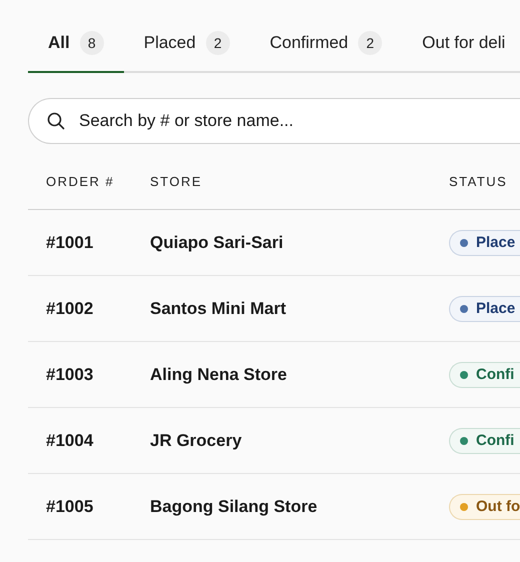 This screenshot has height=562, width=520. Describe the element at coordinates (69, 308) in the screenshot. I see `order-number: #1002` at that location.